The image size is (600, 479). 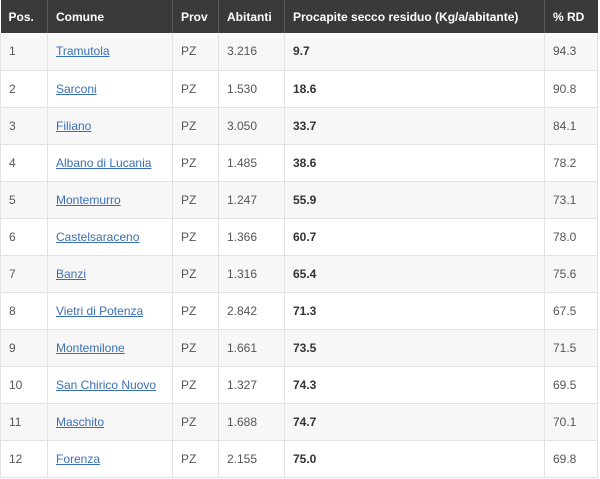 I want to click on cell-pos: 4, so click(x=24, y=163).